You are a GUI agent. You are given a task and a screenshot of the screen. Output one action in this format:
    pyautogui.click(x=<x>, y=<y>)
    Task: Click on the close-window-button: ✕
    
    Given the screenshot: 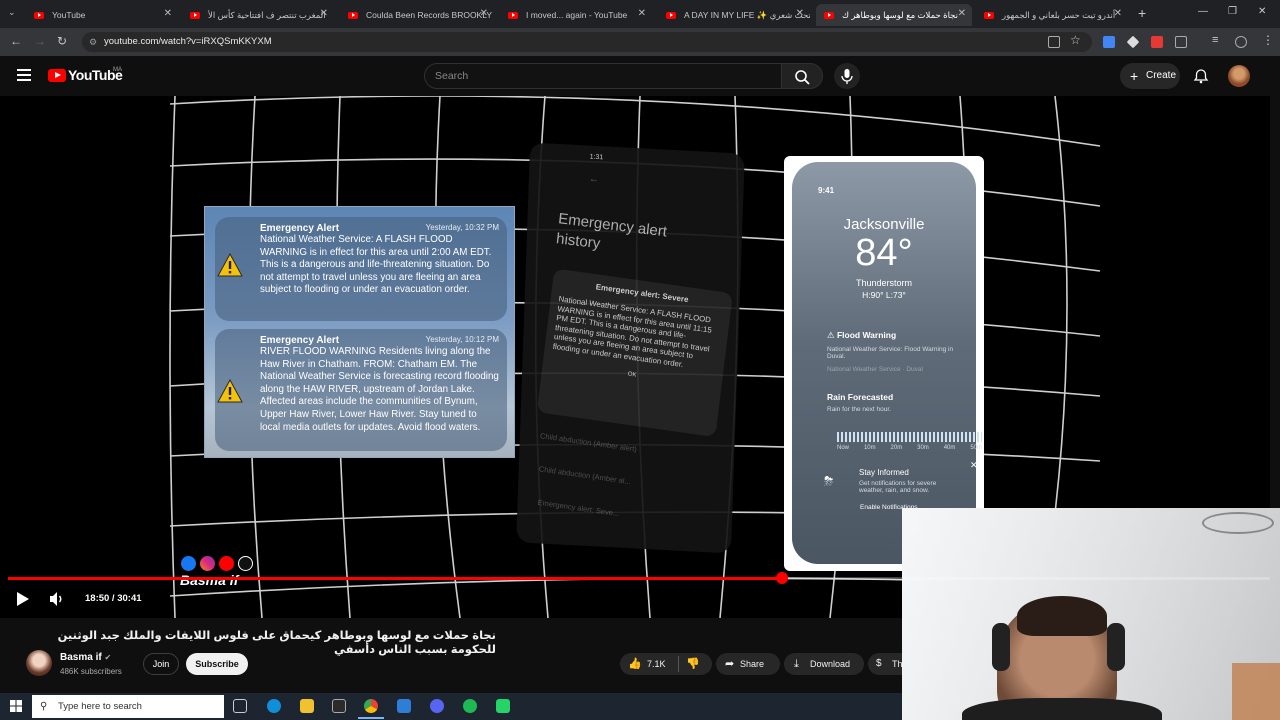 What is the action you would take?
    pyautogui.click(x=1262, y=11)
    